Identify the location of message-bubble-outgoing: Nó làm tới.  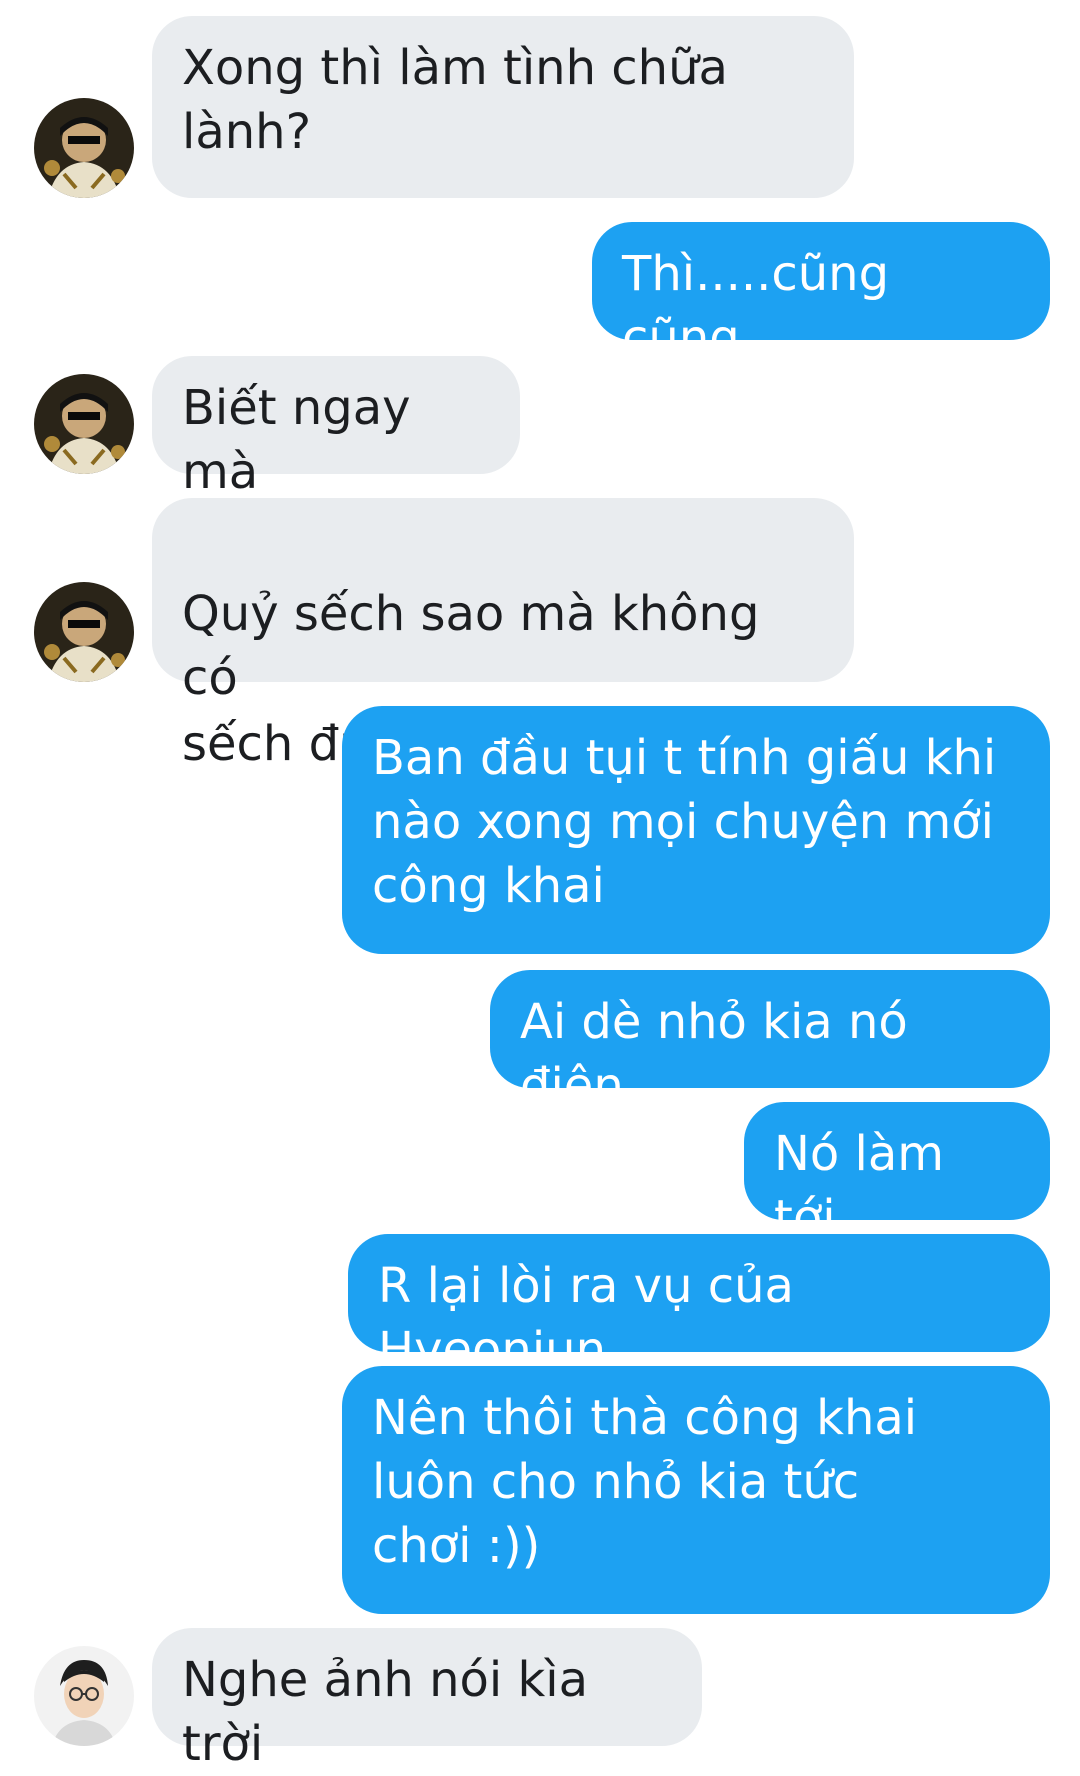
(897, 1174).